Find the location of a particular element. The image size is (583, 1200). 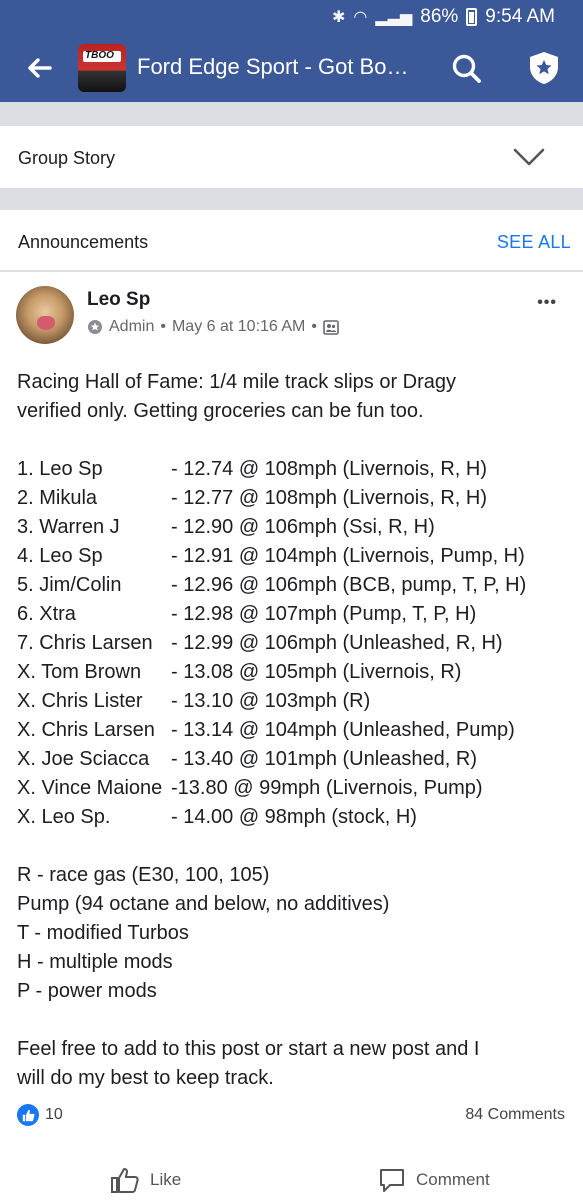

entry-name: 5. Jim/Colin is located at coordinates (69, 585).